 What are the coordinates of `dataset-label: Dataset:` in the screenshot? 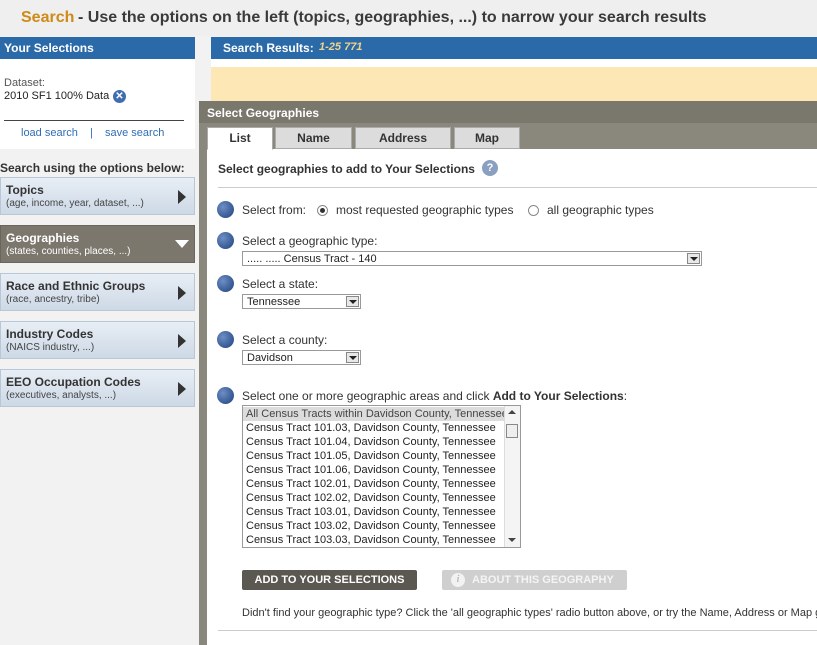 It's located at (24, 83).